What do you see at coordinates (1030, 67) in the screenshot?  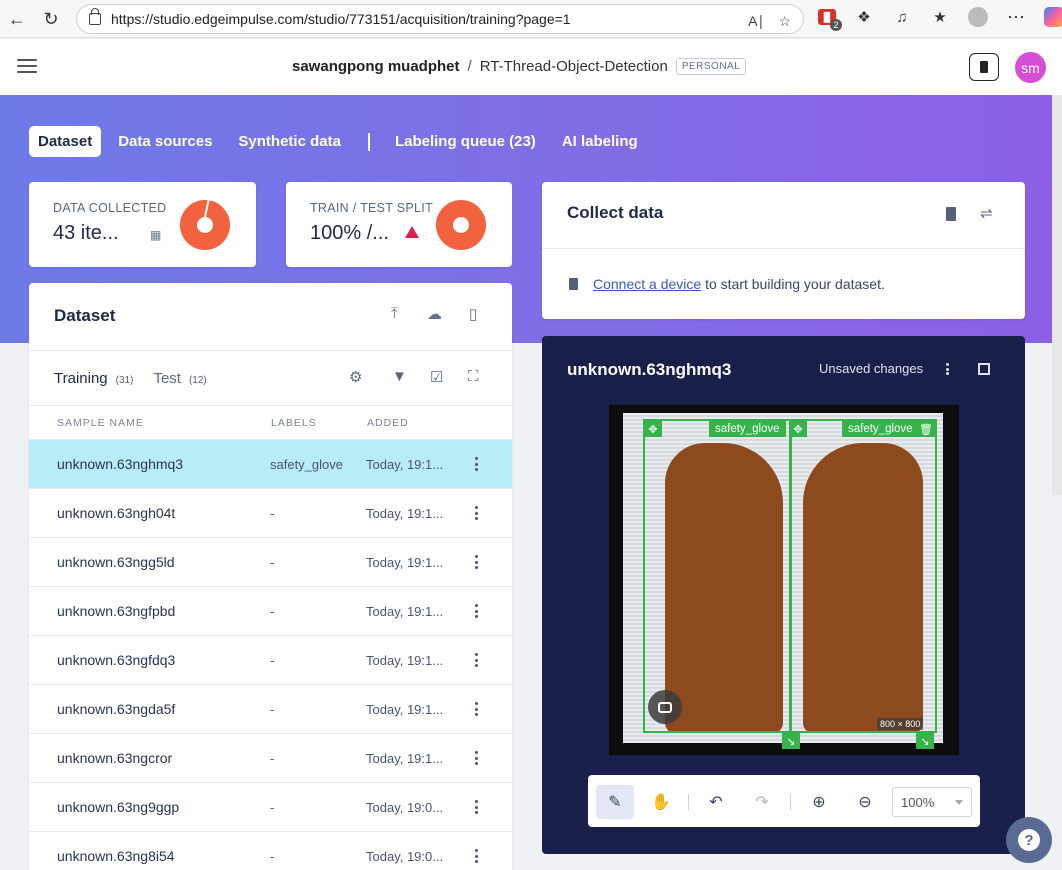 I see `avatar: sm` at bounding box center [1030, 67].